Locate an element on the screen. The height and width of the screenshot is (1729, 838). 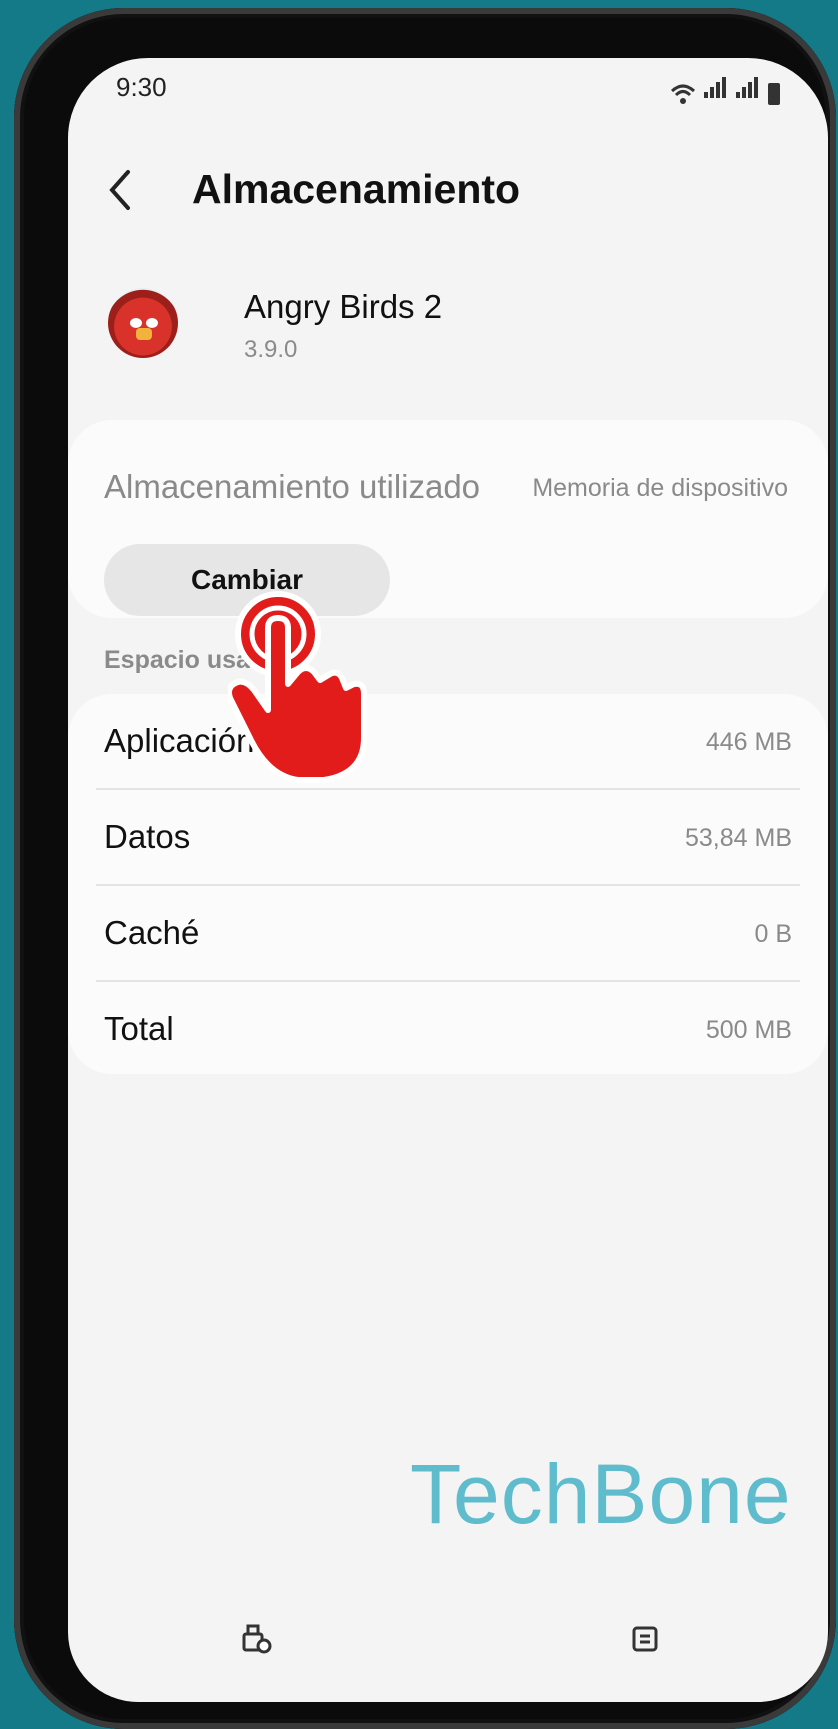
app-icon is located at coordinates (143, 323).